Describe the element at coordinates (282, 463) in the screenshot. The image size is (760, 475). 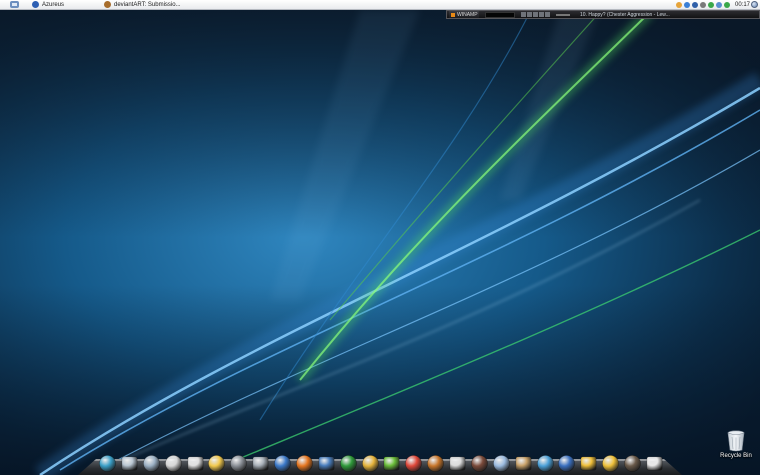
I see `globe-ie-icon` at that location.